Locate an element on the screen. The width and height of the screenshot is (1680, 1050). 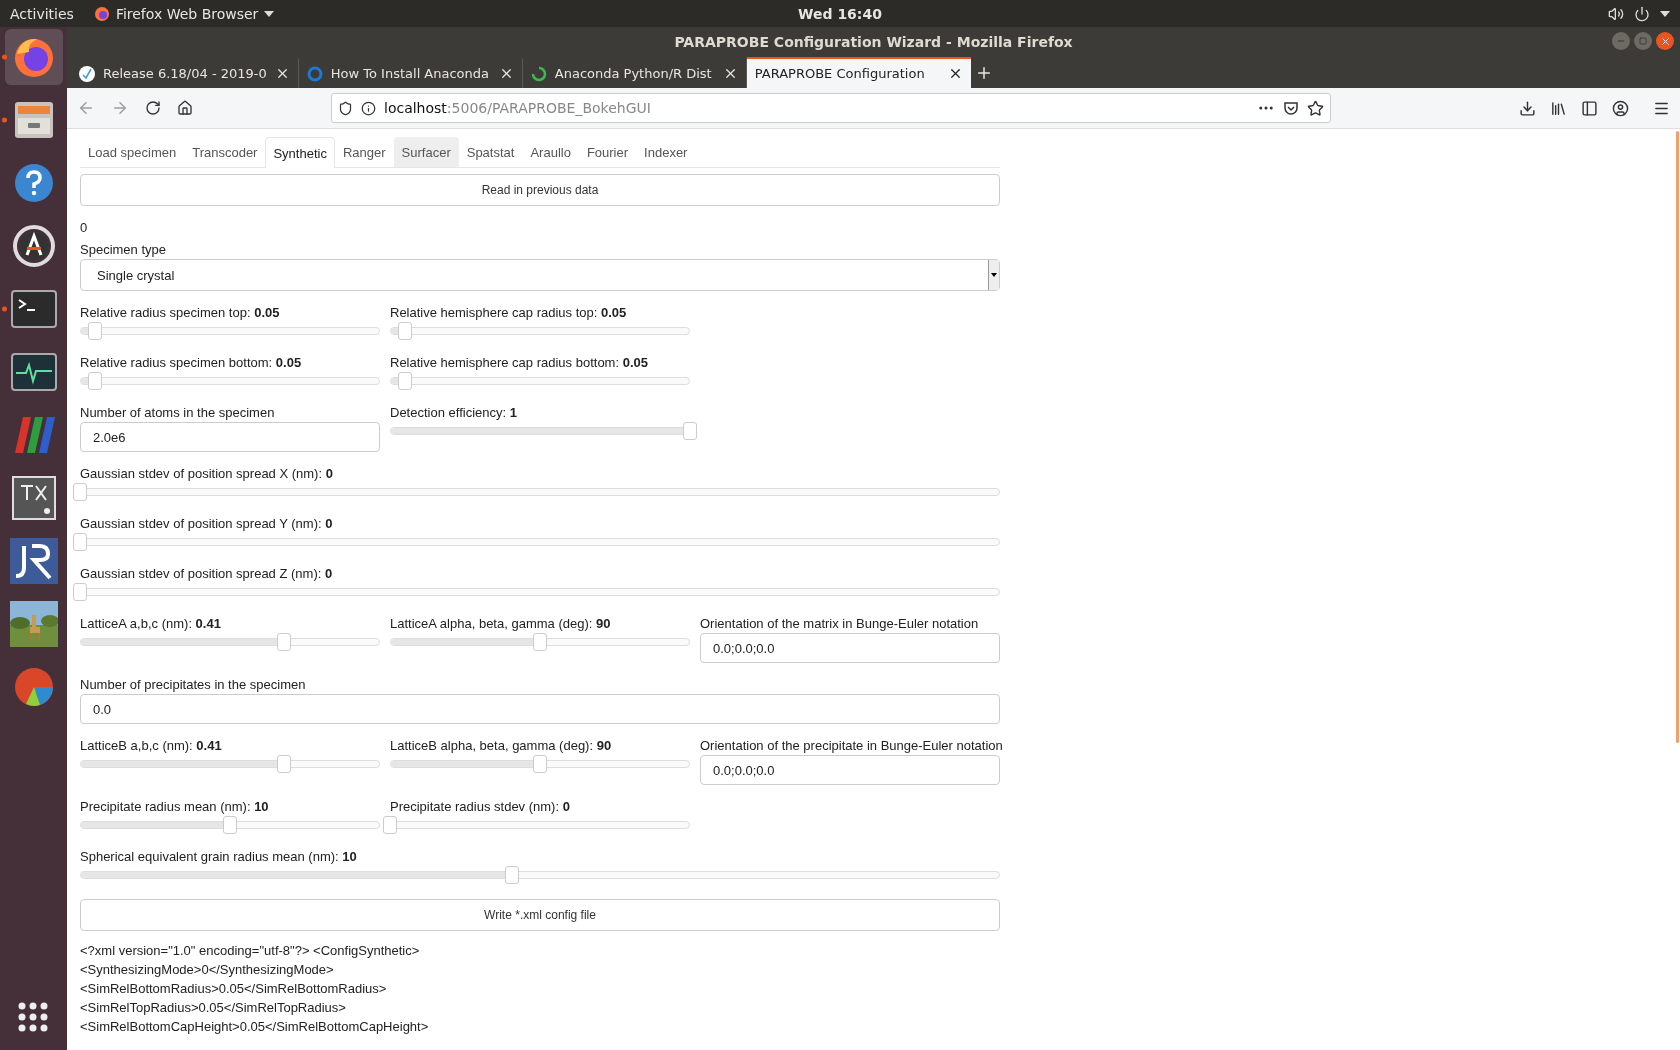
info-icon is located at coordinates (368, 108).